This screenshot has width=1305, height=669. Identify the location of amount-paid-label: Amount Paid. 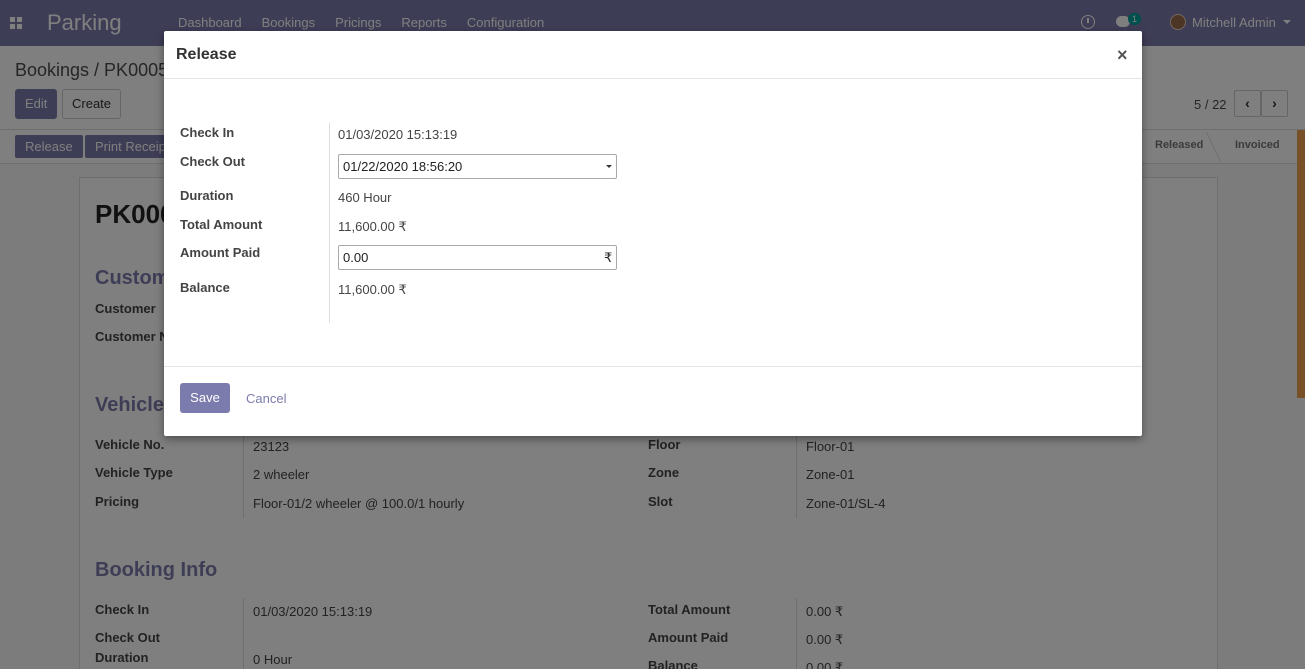
(220, 252).